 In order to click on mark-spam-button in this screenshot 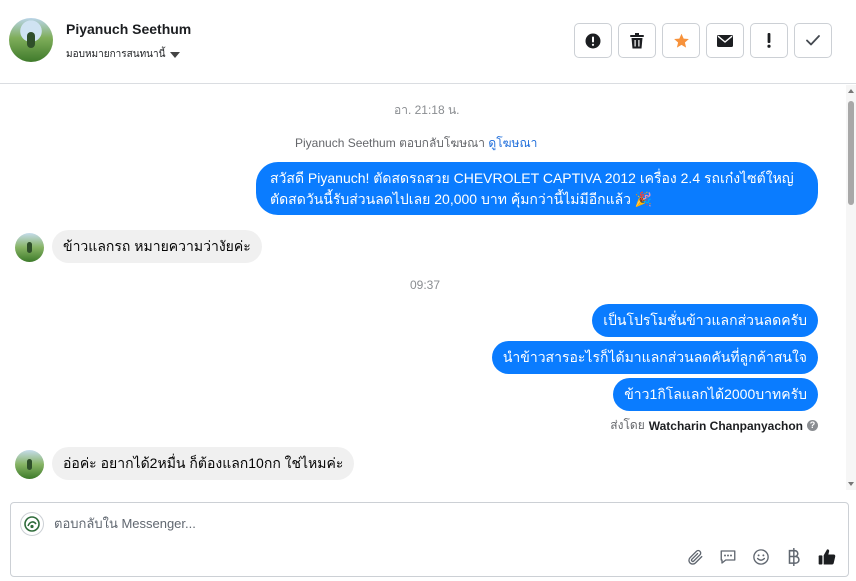, I will do `click(593, 40)`.